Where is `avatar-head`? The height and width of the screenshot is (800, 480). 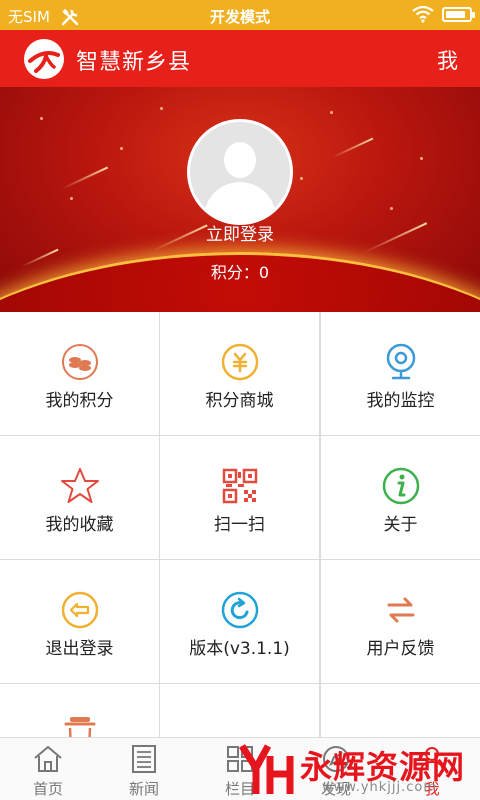 avatar-head is located at coordinates (240, 160).